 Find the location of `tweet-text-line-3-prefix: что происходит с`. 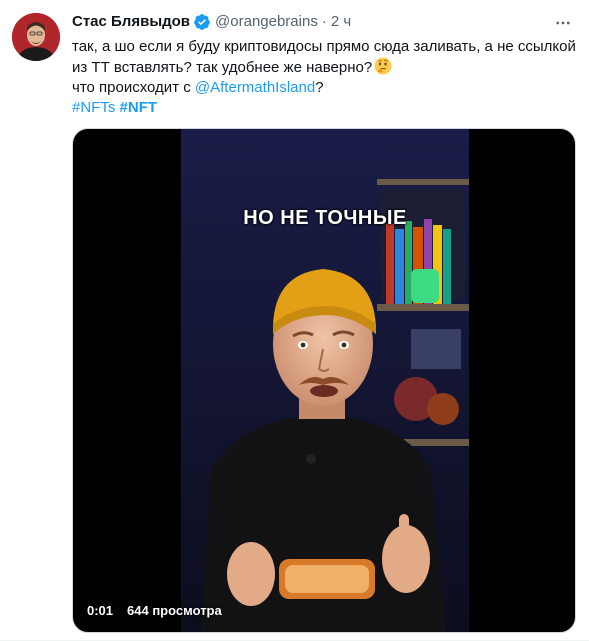

tweet-text-line-3-prefix: что происходит с is located at coordinates (133, 87).